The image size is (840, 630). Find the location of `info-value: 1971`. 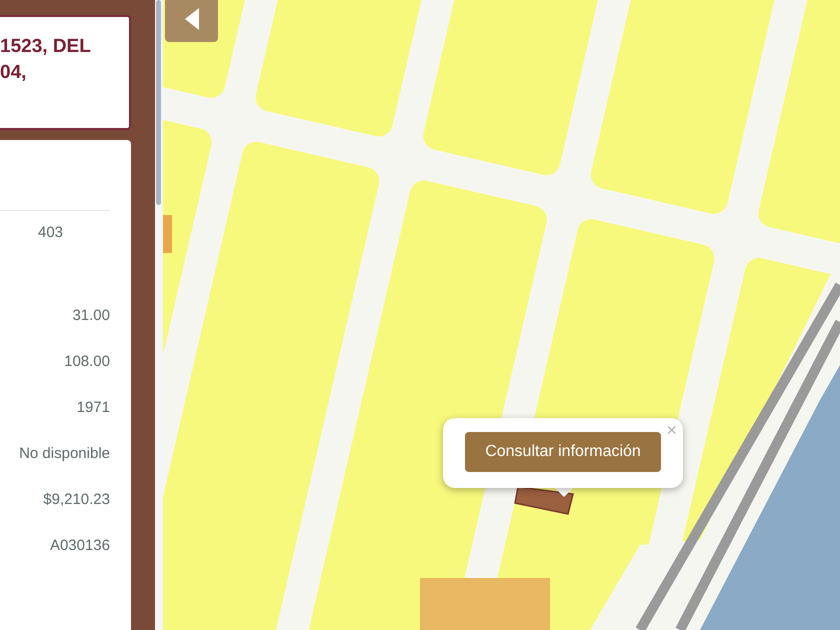

info-value: 1971 is located at coordinates (93, 408).